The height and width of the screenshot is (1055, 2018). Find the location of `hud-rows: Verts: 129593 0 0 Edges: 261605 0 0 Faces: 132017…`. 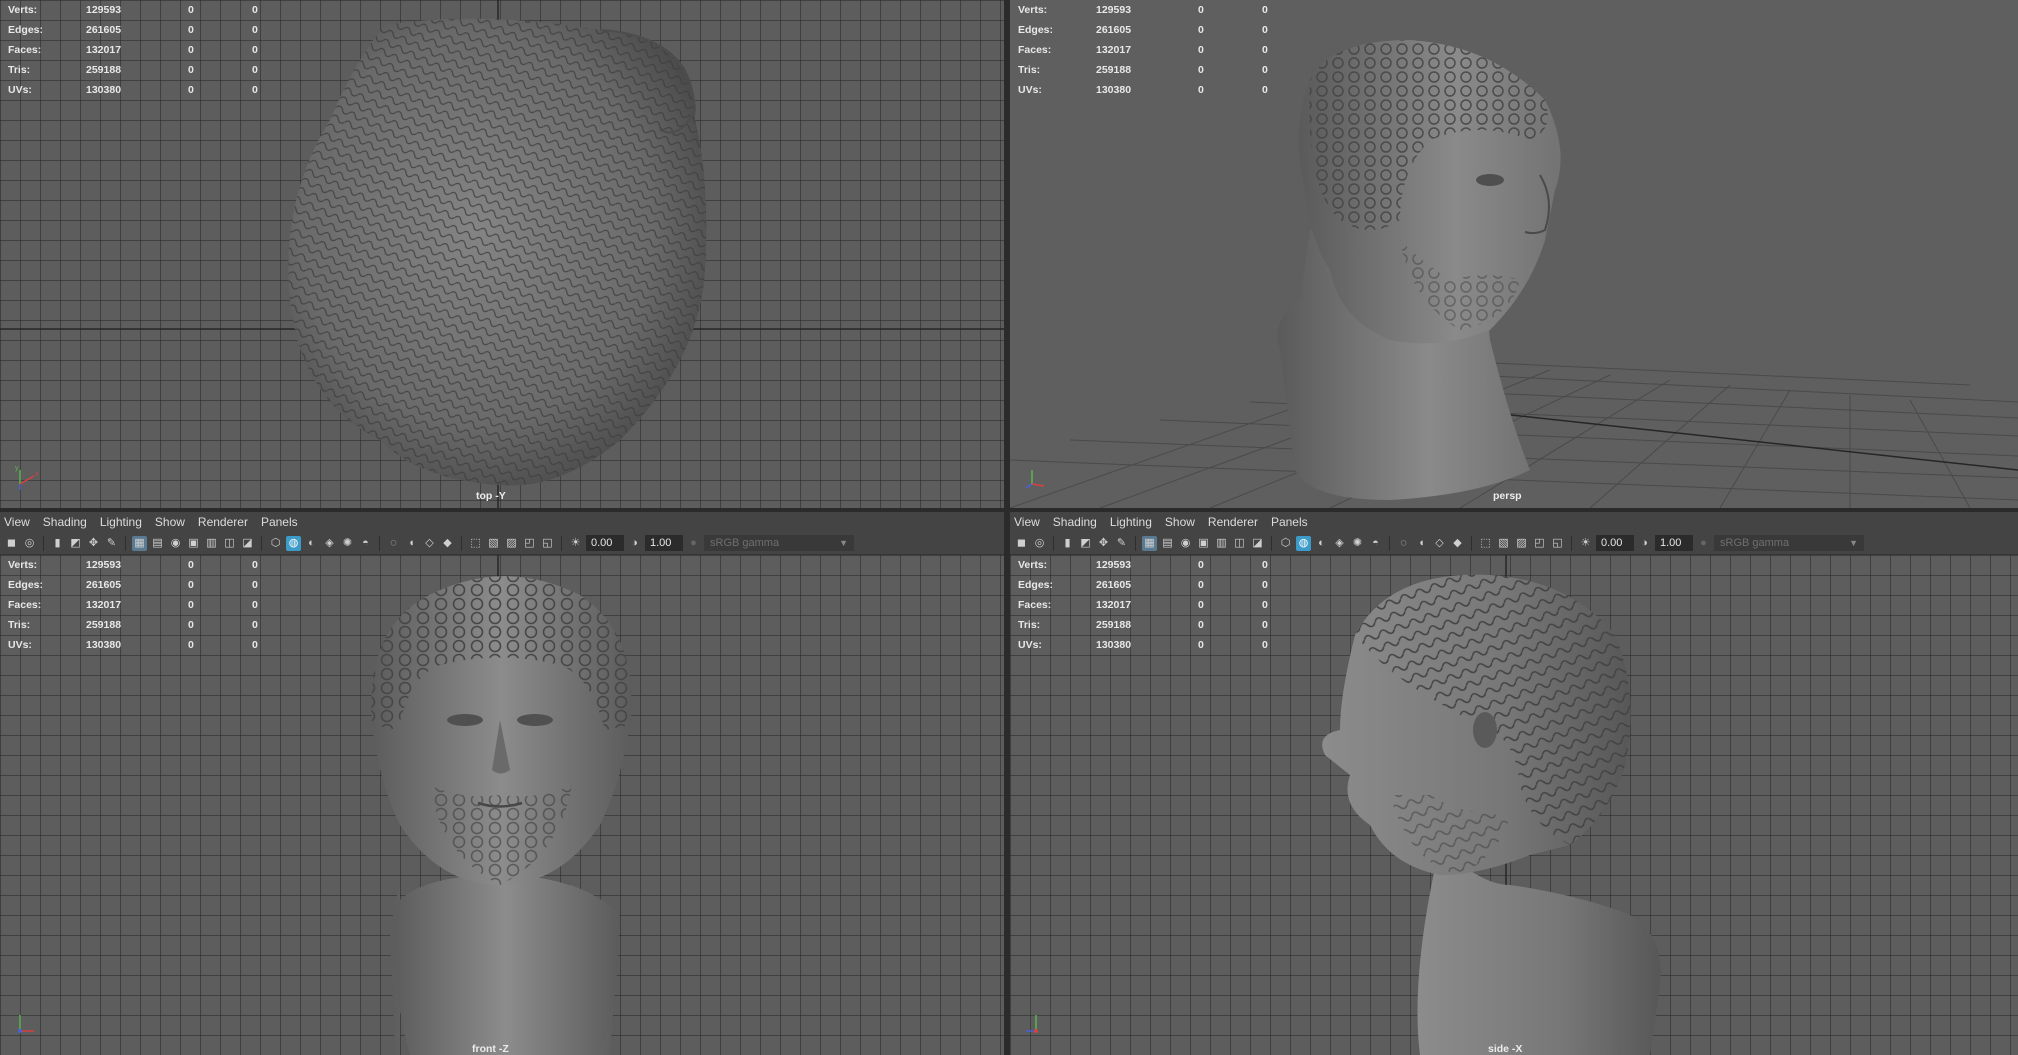

hud-rows: Verts: 129593 0 0 Edges: 261605 0 0 Faces: 132017… is located at coordinates (1158, 50).